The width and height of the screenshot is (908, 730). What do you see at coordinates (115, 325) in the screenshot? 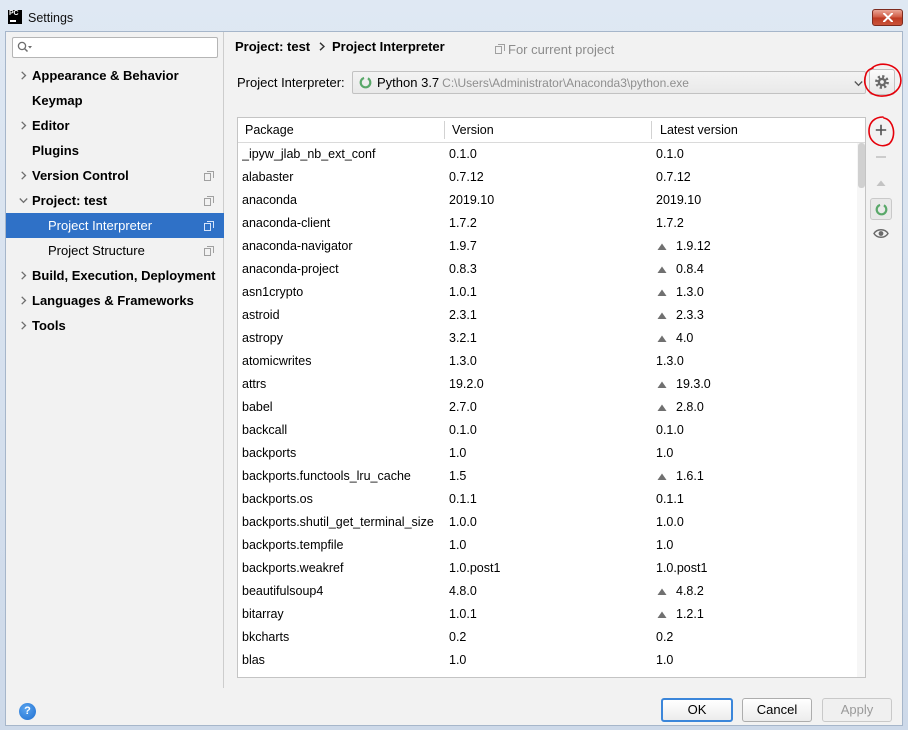
I see `sidebar-item-tools: Tools` at bounding box center [115, 325].